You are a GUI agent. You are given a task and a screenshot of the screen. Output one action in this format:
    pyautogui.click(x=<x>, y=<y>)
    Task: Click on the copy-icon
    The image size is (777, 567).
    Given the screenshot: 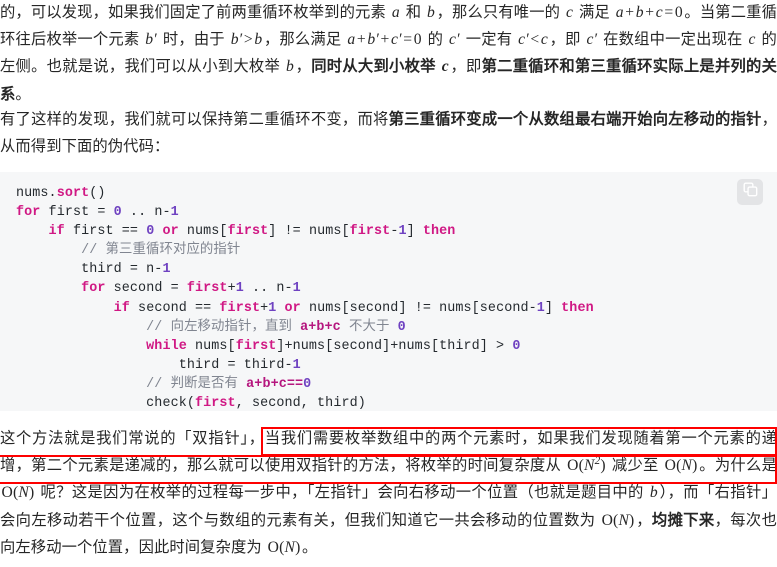 What is the action you would take?
    pyautogui.click(x=750, y=192)
    